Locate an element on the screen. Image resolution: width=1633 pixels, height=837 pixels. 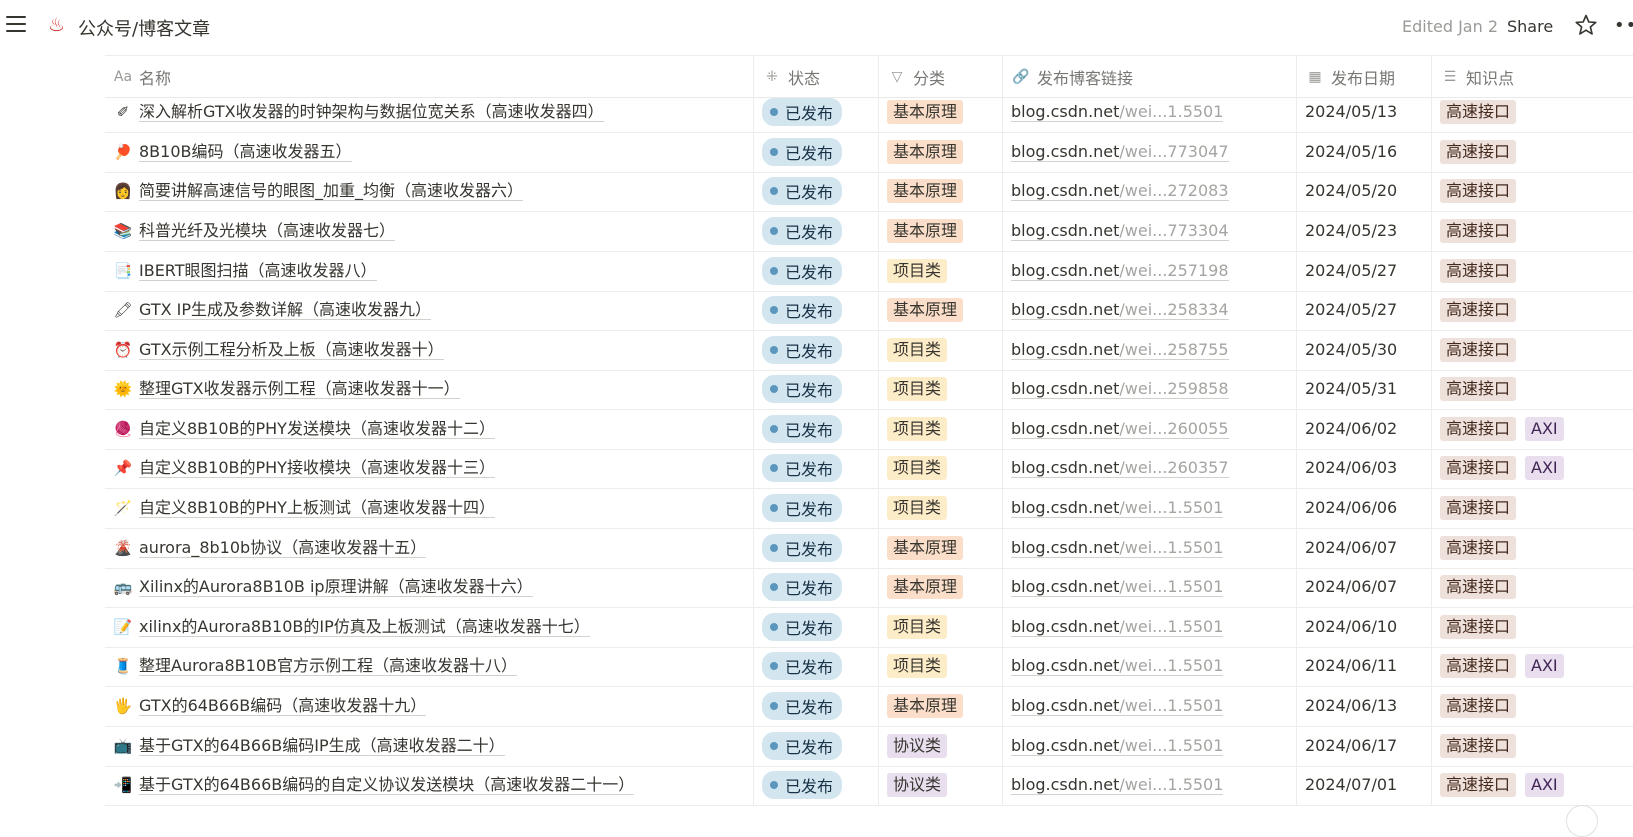
date-cell: 2024/05/16 is located at coordinates (1364, 151).